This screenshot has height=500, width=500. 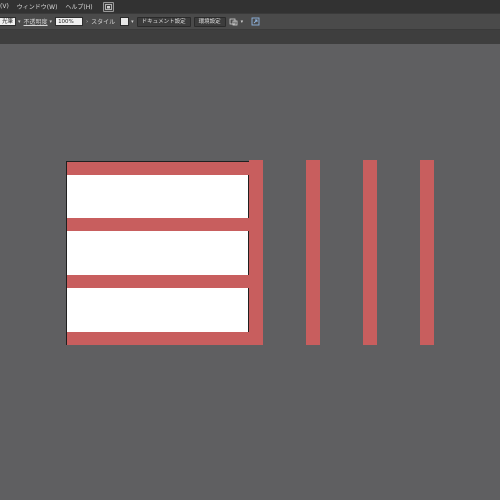 What do you see at coordinates (250, 6) in the screenshot?
I see `menu-bar: (V) ウィンドウ(W) ヘルプ(H)` at bounding box center [250, 6].